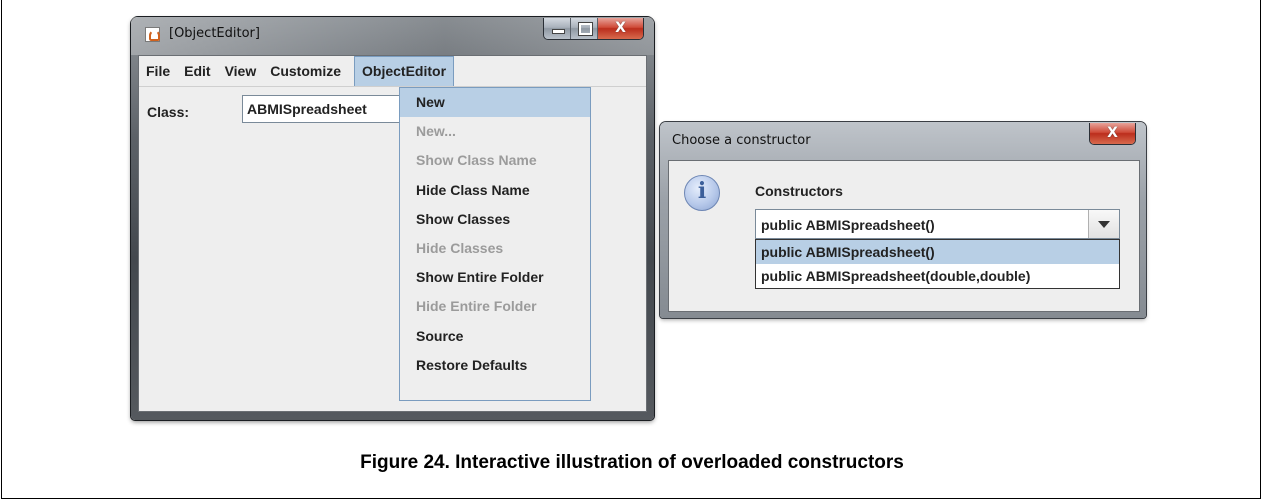  Describe the element at coordinates (404, 71) in the screenshot. I see `menu-objecteditor: ObjectEditor` at that location.